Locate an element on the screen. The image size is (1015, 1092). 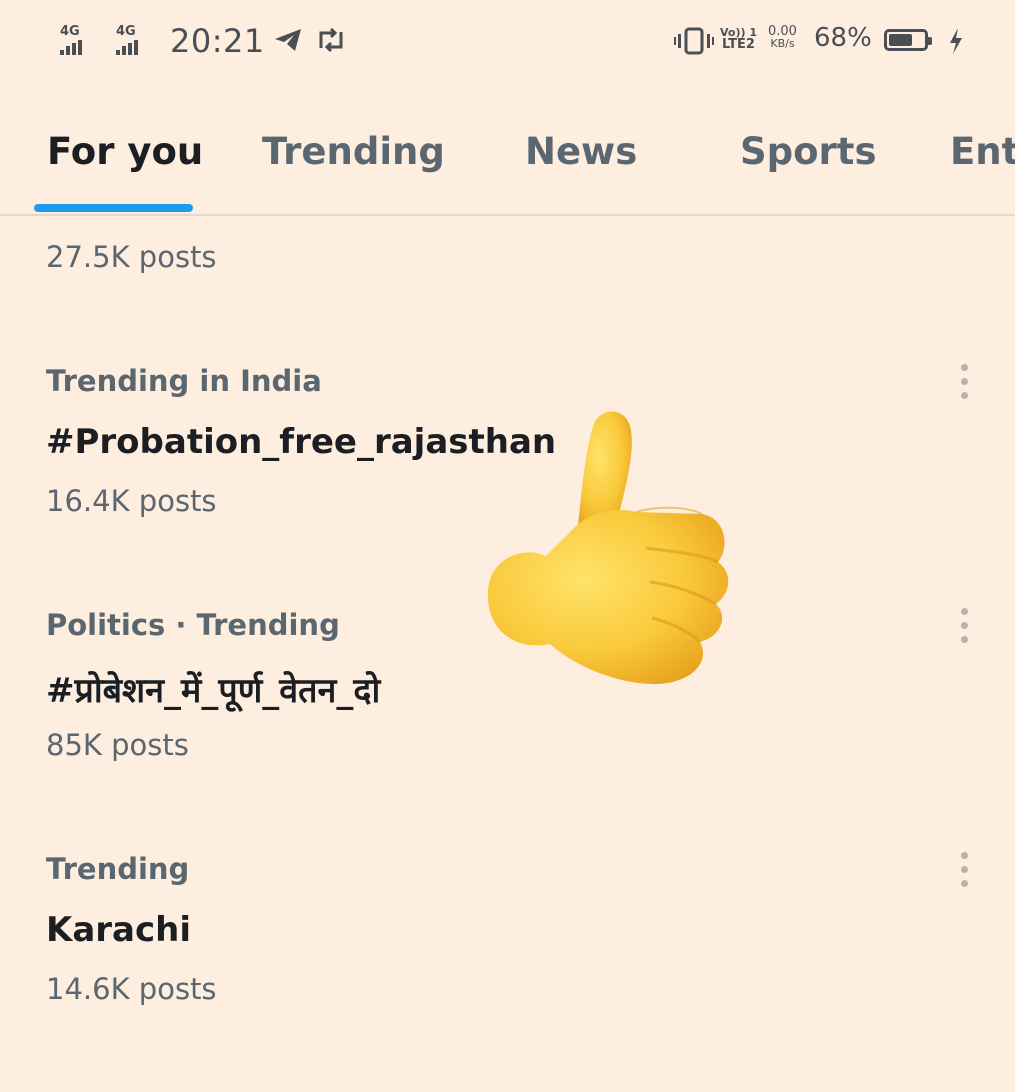
tabs-divider is located at coordinates (507, 215).